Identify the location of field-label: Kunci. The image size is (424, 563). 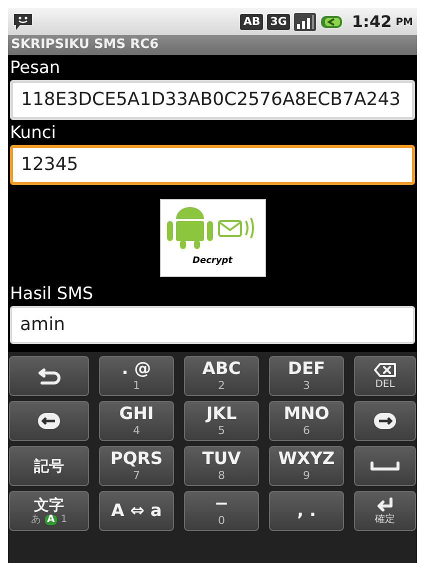
(33, 133).